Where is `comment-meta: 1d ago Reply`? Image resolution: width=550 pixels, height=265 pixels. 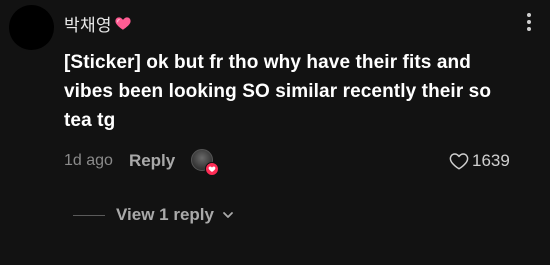
comment-meta: 1d ago Reply is located at coordinates (142, 162).